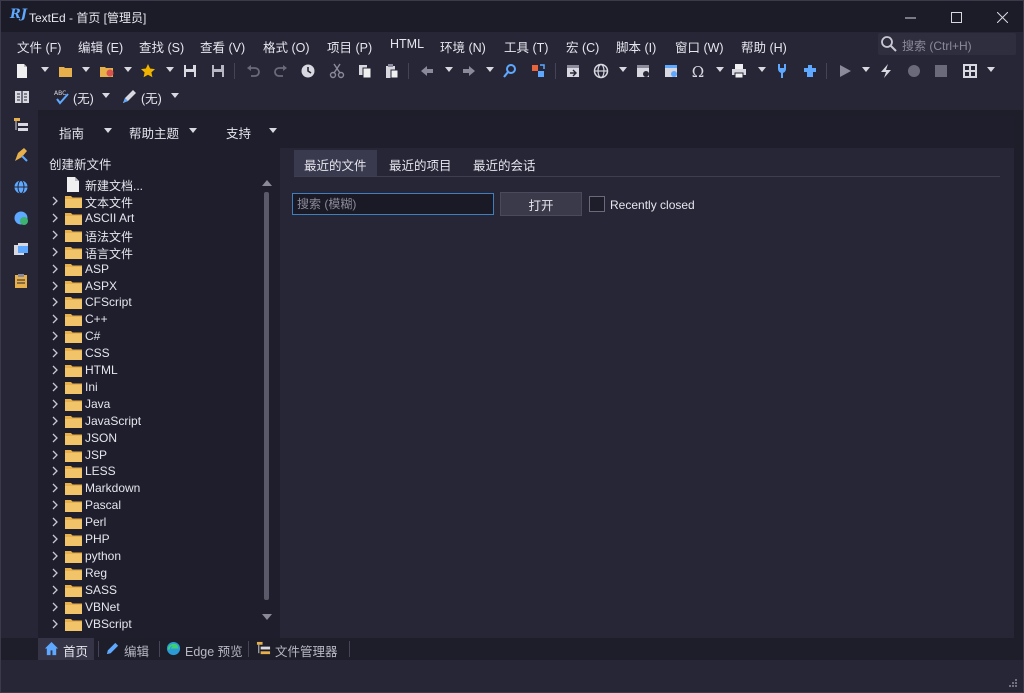 The height and width of the screenshot is (693, 1024). Describe the element at coordinates (150, 336) in the screenshot. I see `tree-folder: C#` at that location.